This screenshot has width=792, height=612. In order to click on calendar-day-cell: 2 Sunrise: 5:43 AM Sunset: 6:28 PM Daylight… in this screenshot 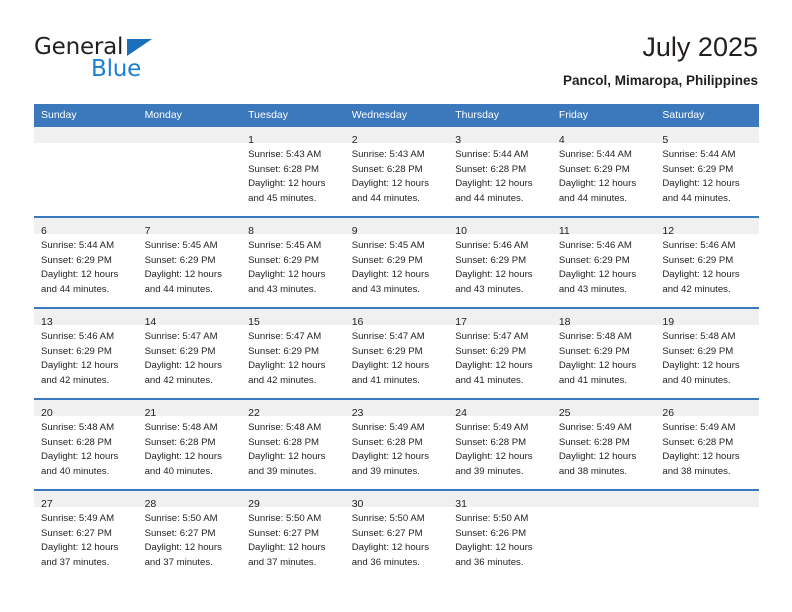, I will do `click(396, 172)`.